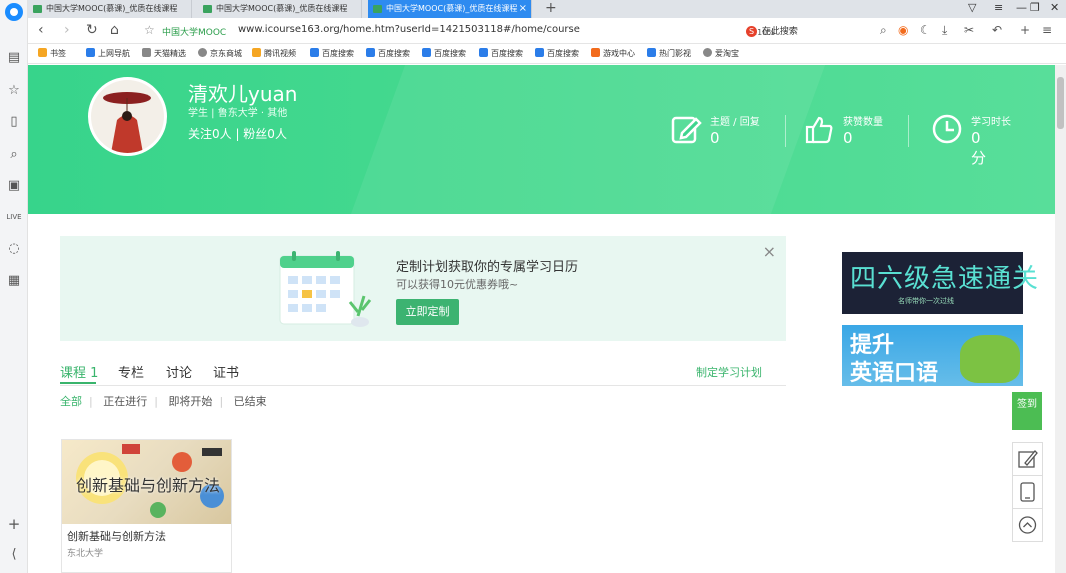 Image resolution: width=1066 pixels, height=573 pixels. What do you see at coordinates (243, 94) in the screenshot?
I see `user-name: 清欢儿yuan` at bounding box center [243, 94].